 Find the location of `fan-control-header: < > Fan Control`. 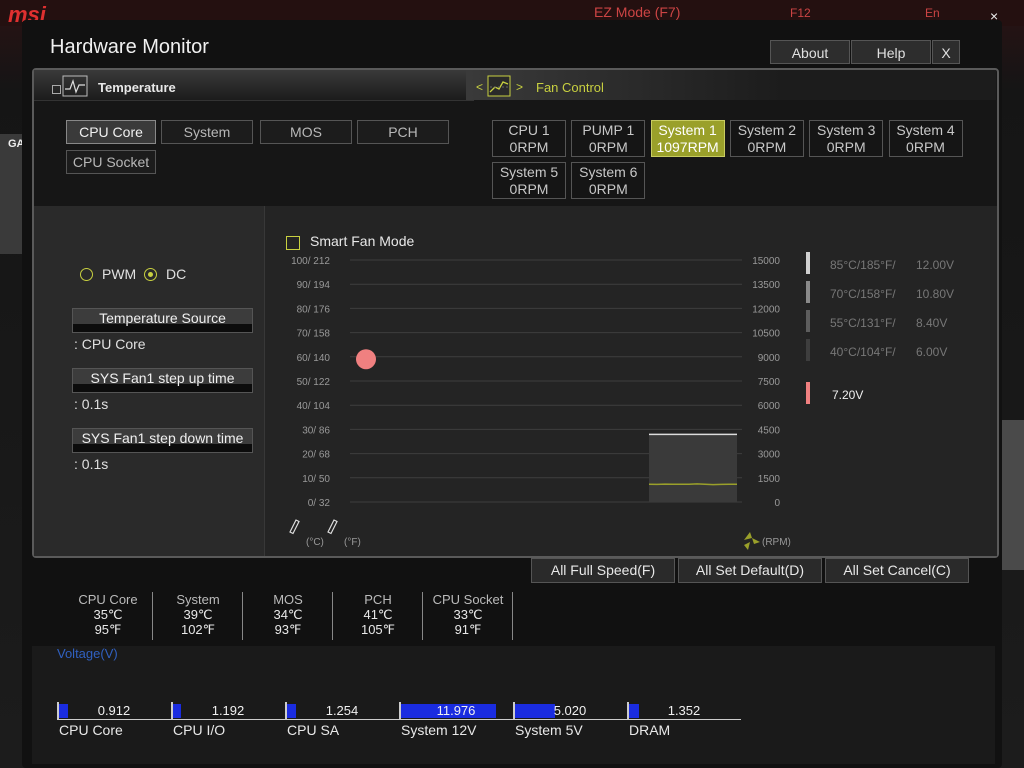

fan-control-header: < > Fan Control is located at coordinates (731, 85).